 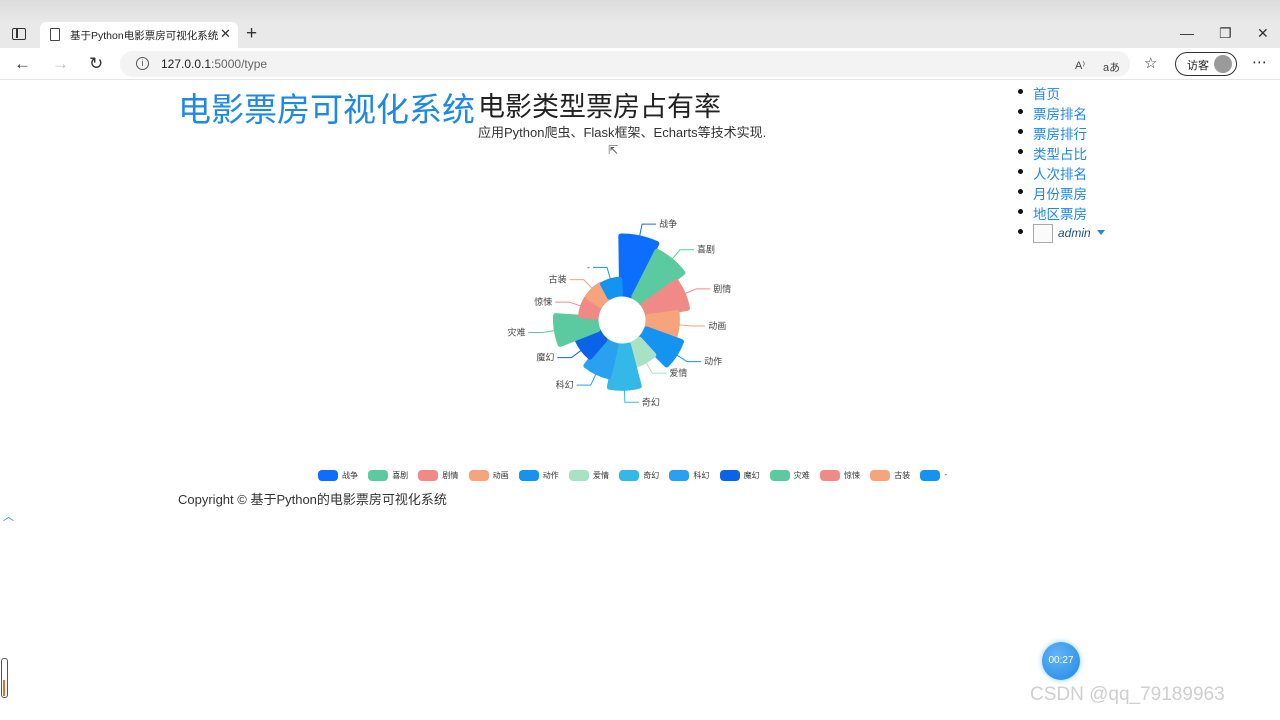 I want to click on profile-button: 访客, so click(x=1206, y=64).